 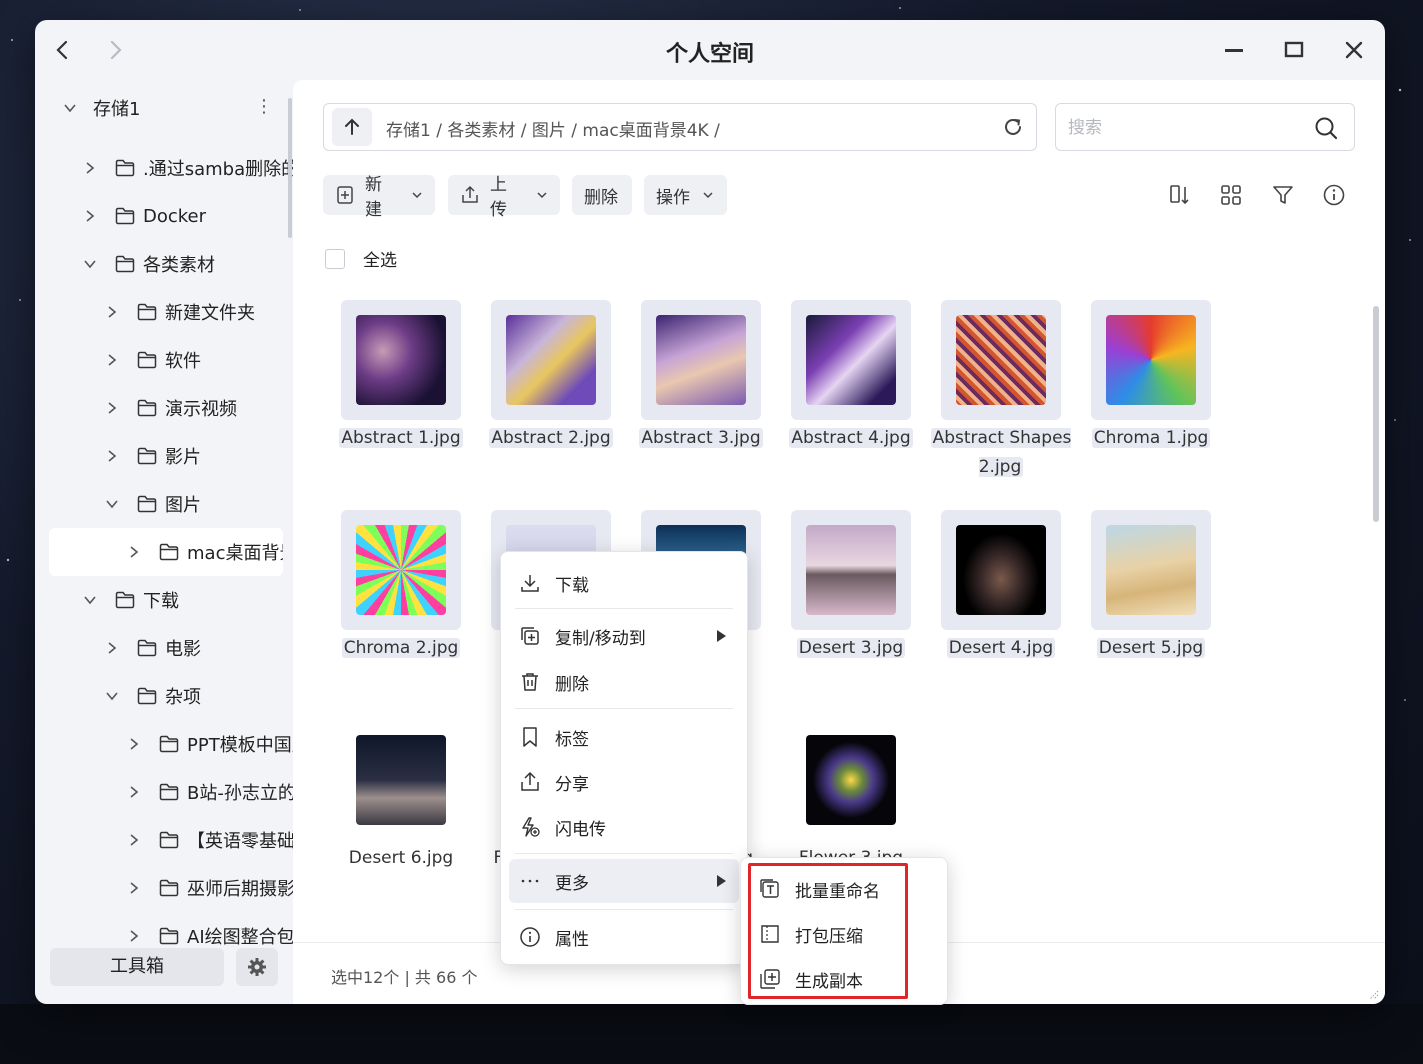 I want to click on file-item: Desert 4.jpg, so click(x=1001, y=586).